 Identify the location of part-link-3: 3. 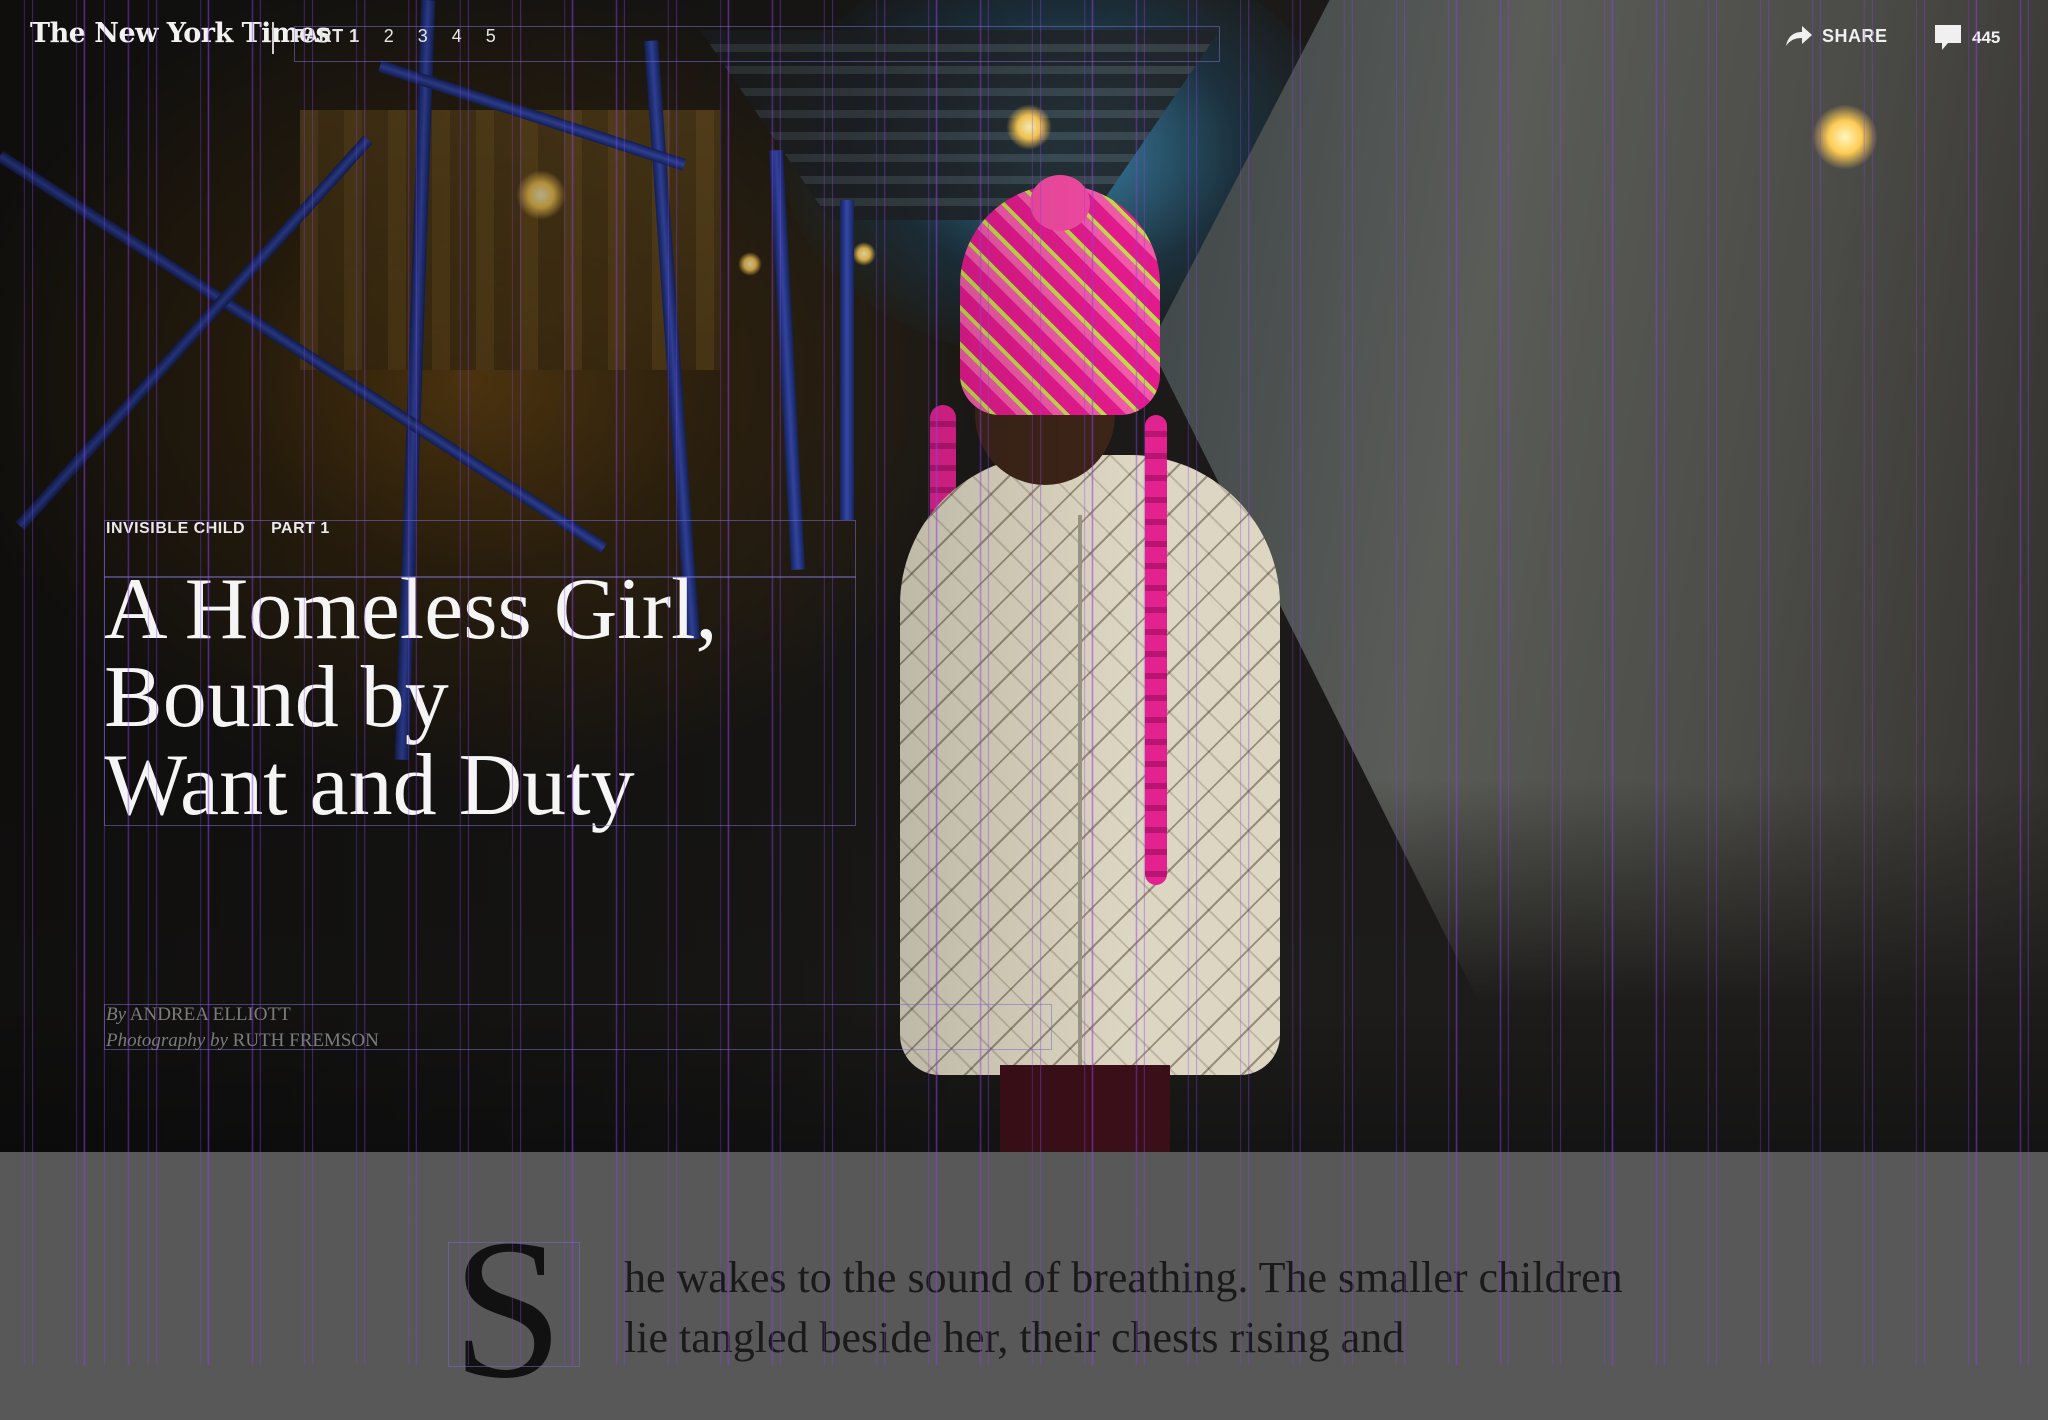
(423, 36).